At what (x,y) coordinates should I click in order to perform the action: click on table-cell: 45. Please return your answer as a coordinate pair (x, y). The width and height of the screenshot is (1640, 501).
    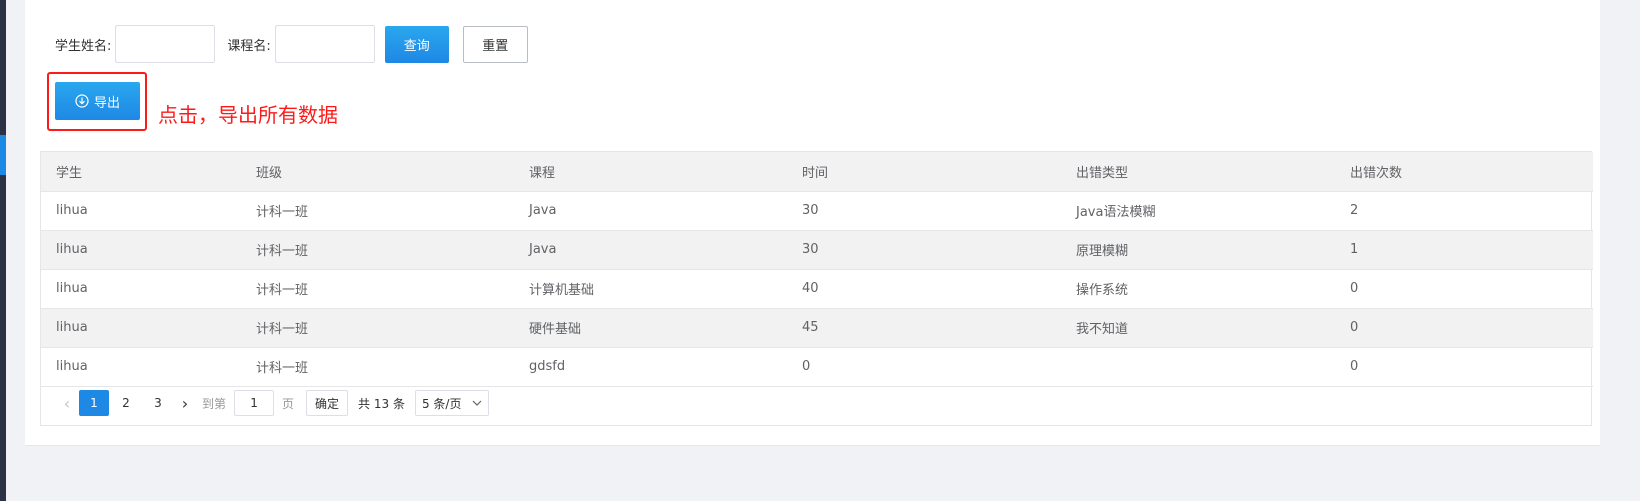
    Looking at the image, I should click on (924, 328).